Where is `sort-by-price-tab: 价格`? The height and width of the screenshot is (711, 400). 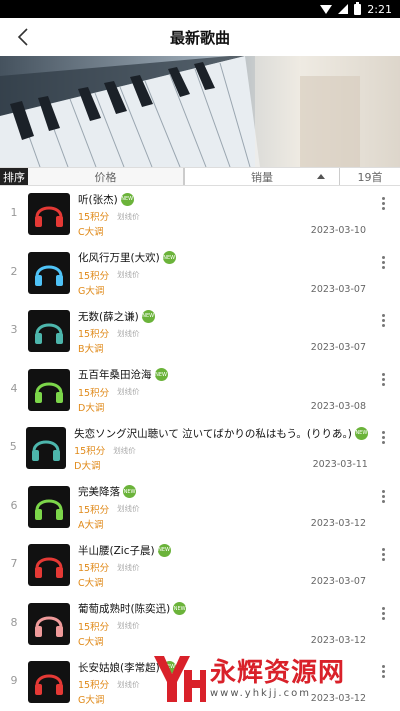 sort-by-price-tab: 价格 is located at coordinates (106, 176).